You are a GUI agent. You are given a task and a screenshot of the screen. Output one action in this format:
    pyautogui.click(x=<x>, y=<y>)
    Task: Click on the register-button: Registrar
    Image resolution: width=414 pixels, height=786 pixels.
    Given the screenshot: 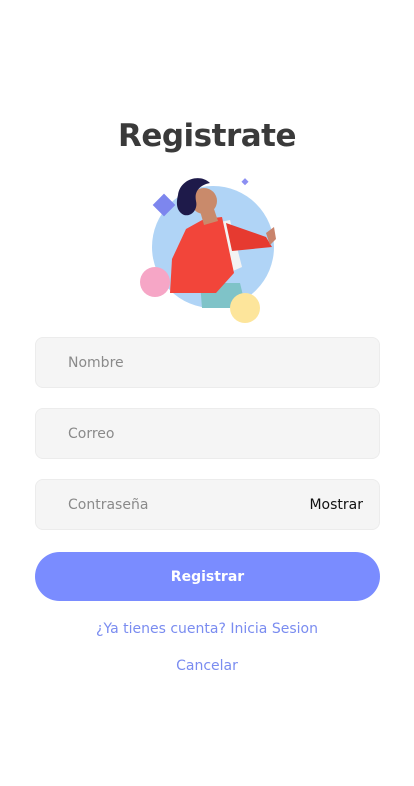 What is the action you would take?
    pyautogui.click(x=207, y=576)
    